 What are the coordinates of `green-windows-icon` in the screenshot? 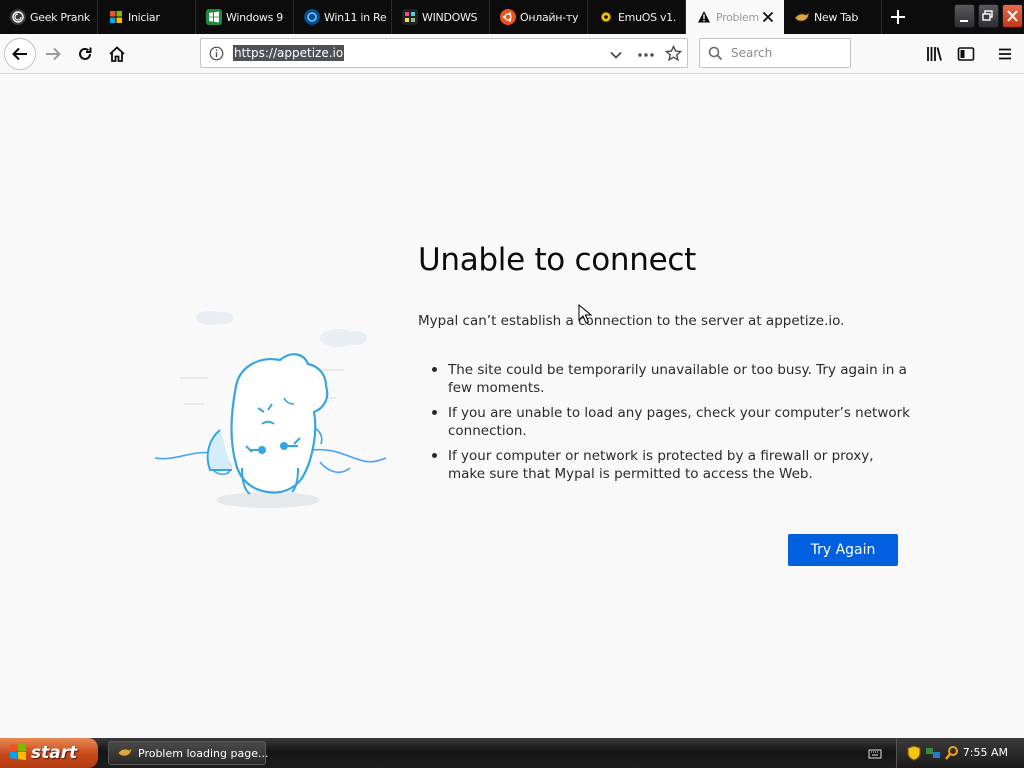 It's located at (214, 17).